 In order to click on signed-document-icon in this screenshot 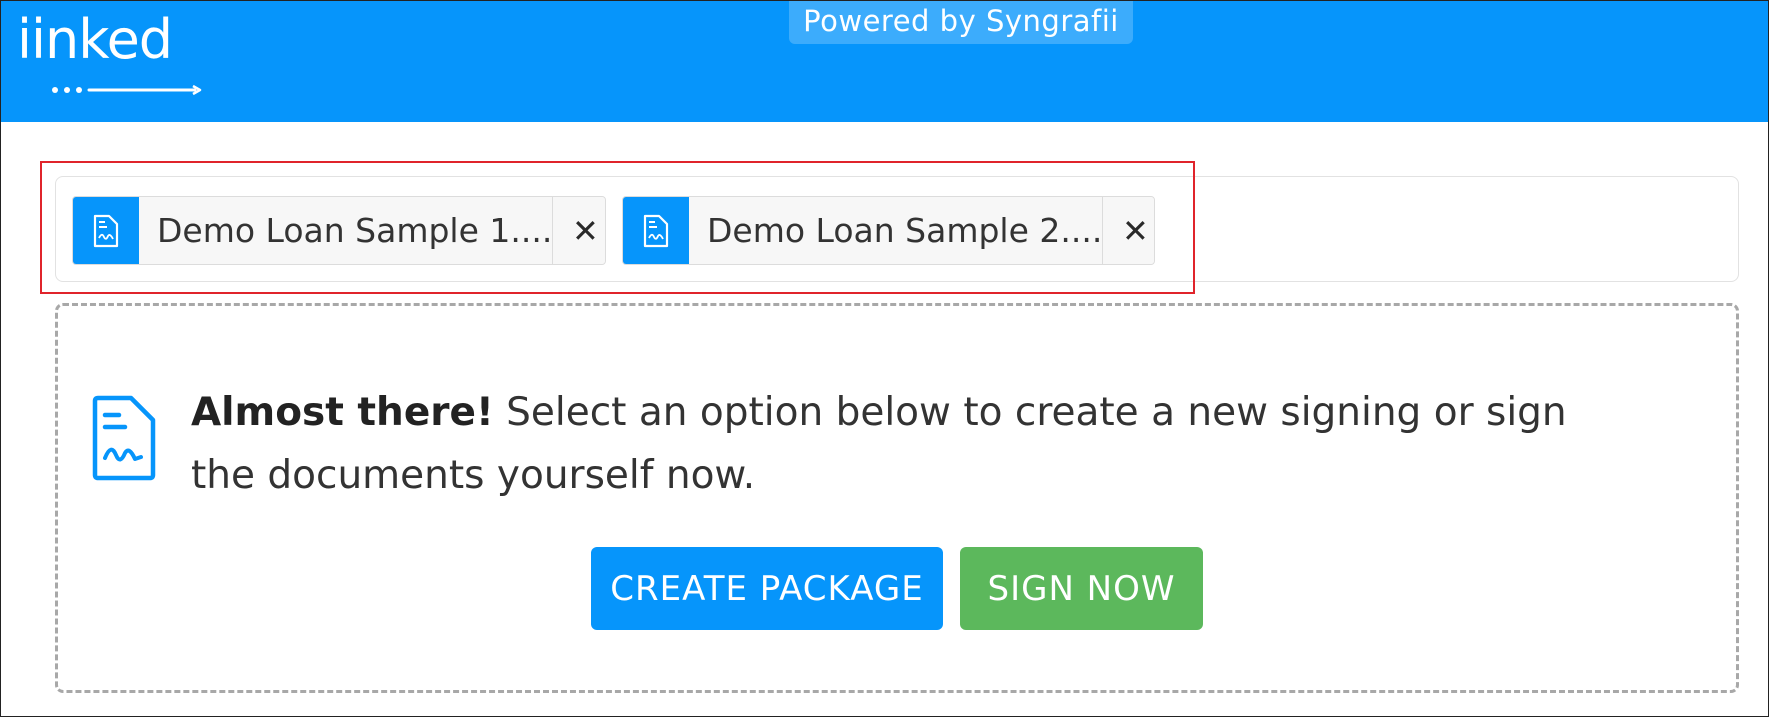, I will do `click(124, 438)`.